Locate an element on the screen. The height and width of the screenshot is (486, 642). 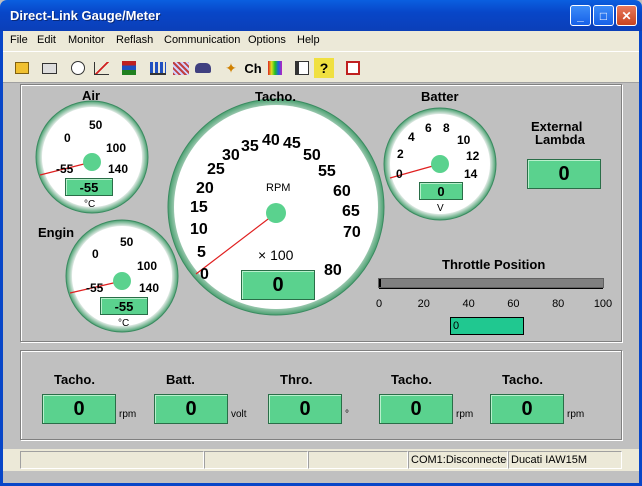
tacho-title: Tacho. is located at coordinates (275, 96).